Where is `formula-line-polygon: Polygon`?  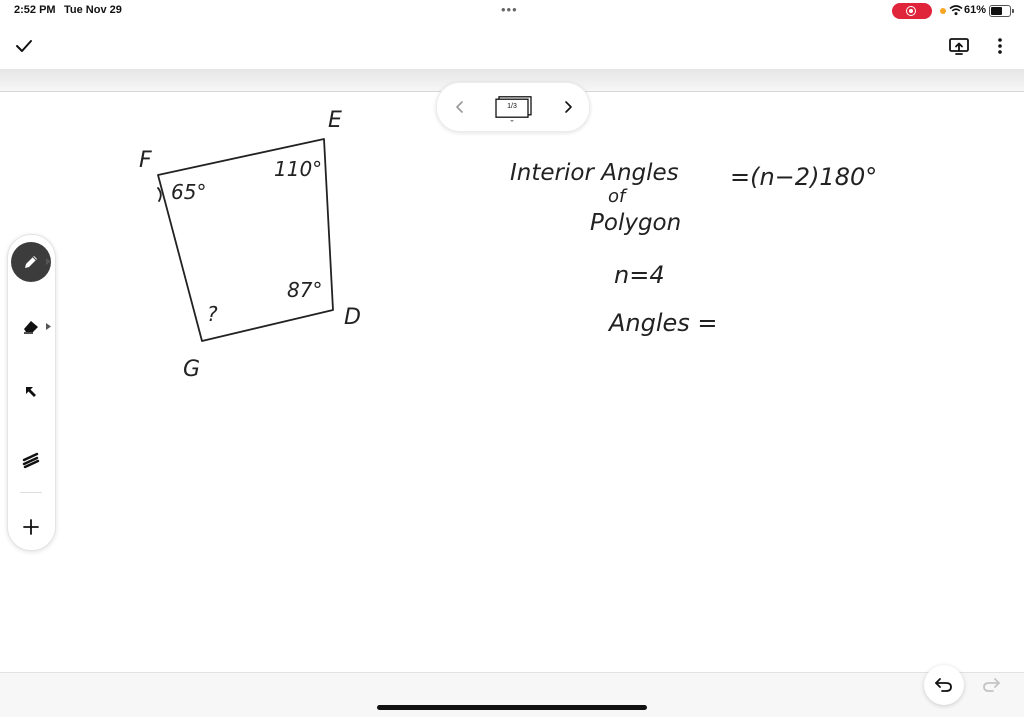 formula-line-polygon: Polygon is located at coordinates (635, 223).